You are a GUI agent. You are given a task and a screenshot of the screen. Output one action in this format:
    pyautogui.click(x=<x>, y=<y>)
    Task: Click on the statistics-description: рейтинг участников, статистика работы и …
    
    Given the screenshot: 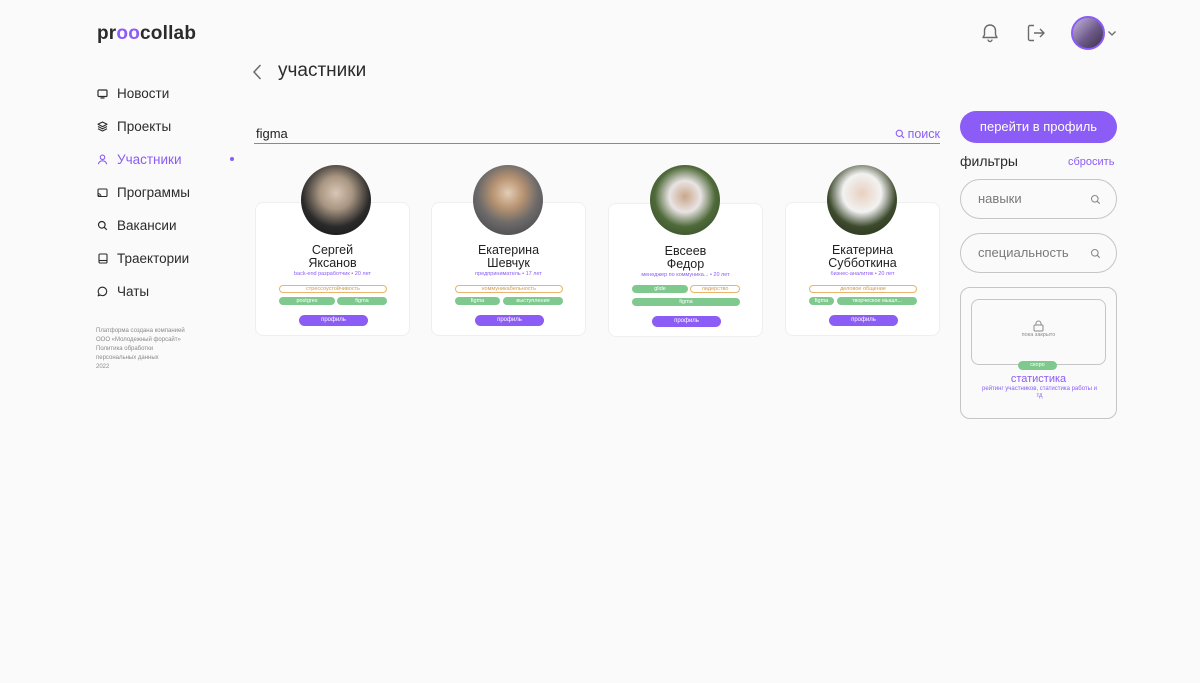 What is the action you would take?
    pyautogui.click(x=1039, y=392)
    